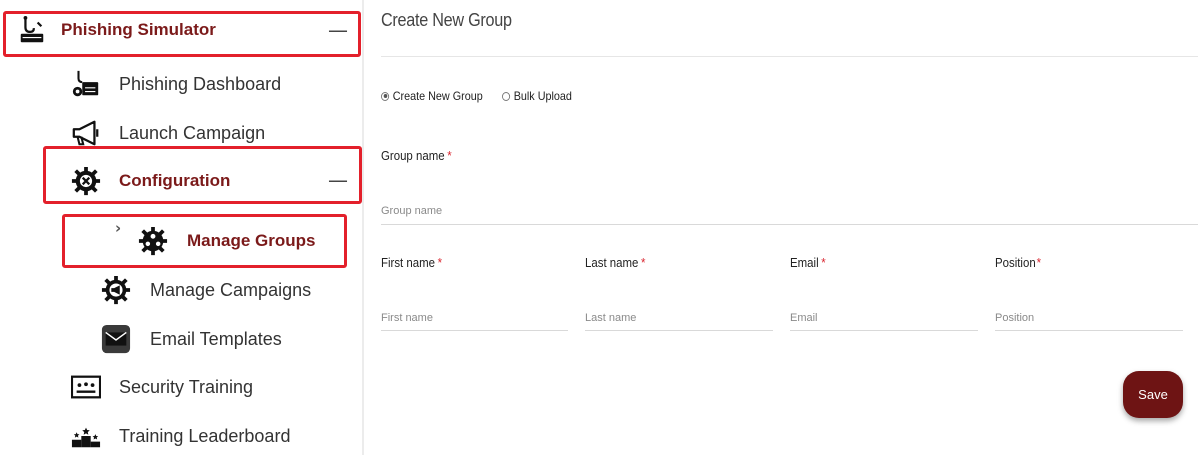  I want to click on sidebar-item-manage-groups: Manage Groups, so click(226, 241).